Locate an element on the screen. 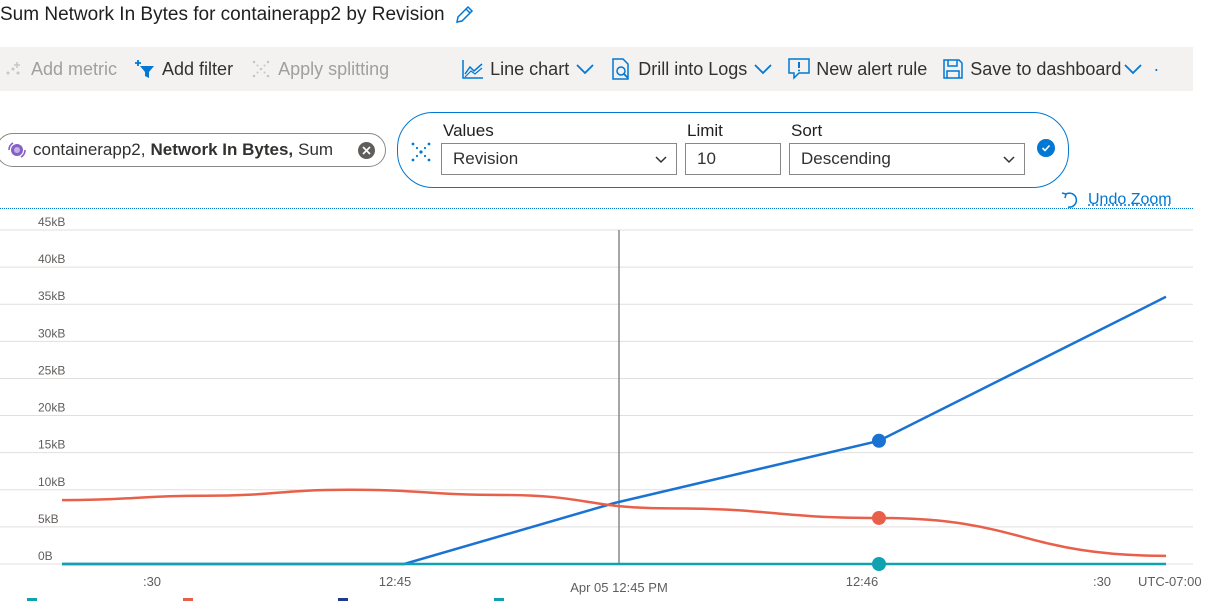 Image resolution: width=1212 pixels, height=601 pixels. add-metric-label: Add metric is located at coordinates (74, 68).